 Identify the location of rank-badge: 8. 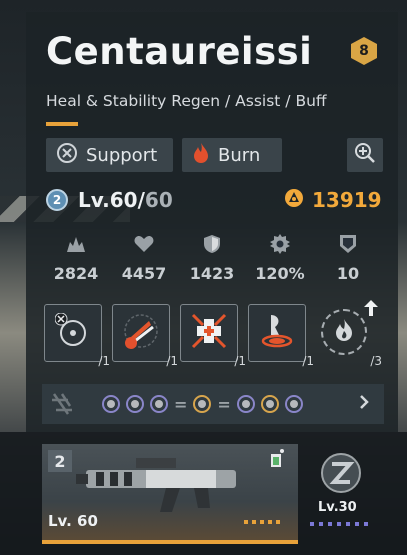
(364, 51).